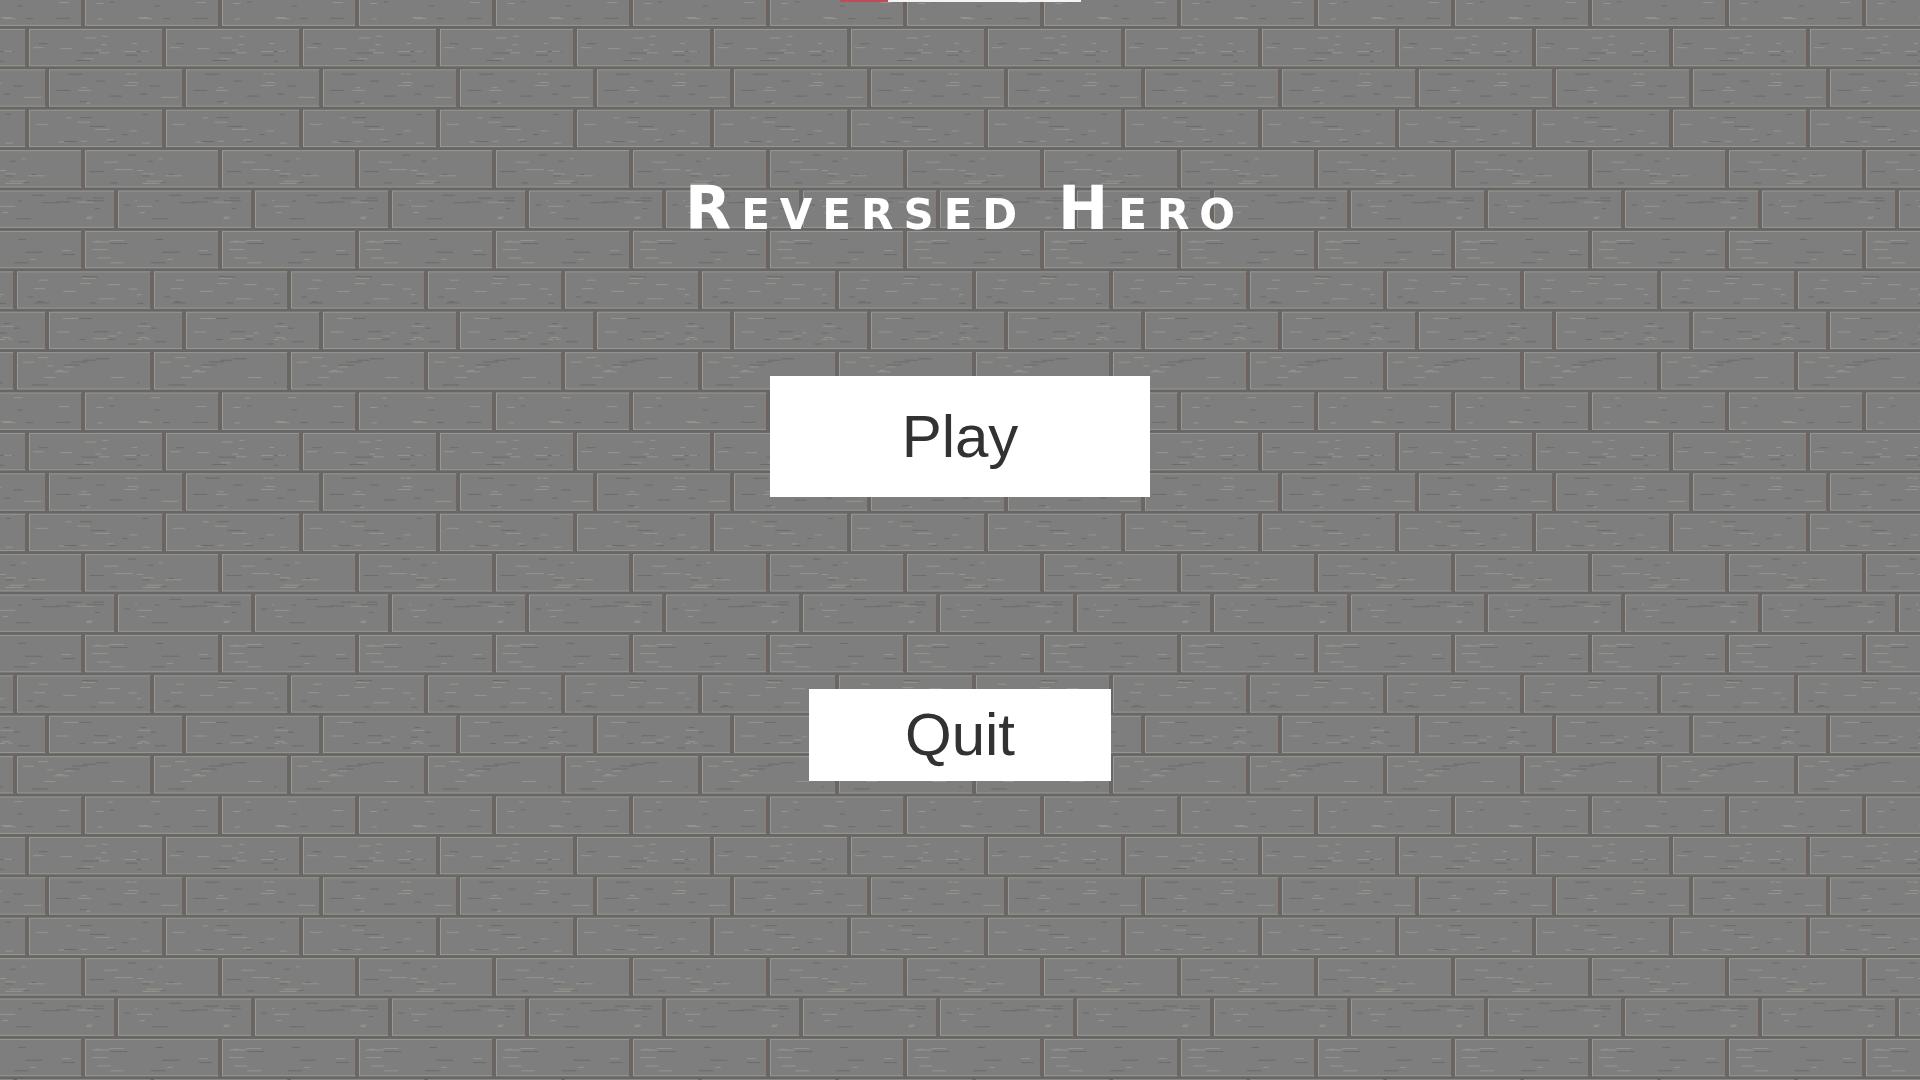  What do you see at coordinates (960, 735) in the screenshot?
I see `menu-button: Quit` at bounding box center [960, 735].